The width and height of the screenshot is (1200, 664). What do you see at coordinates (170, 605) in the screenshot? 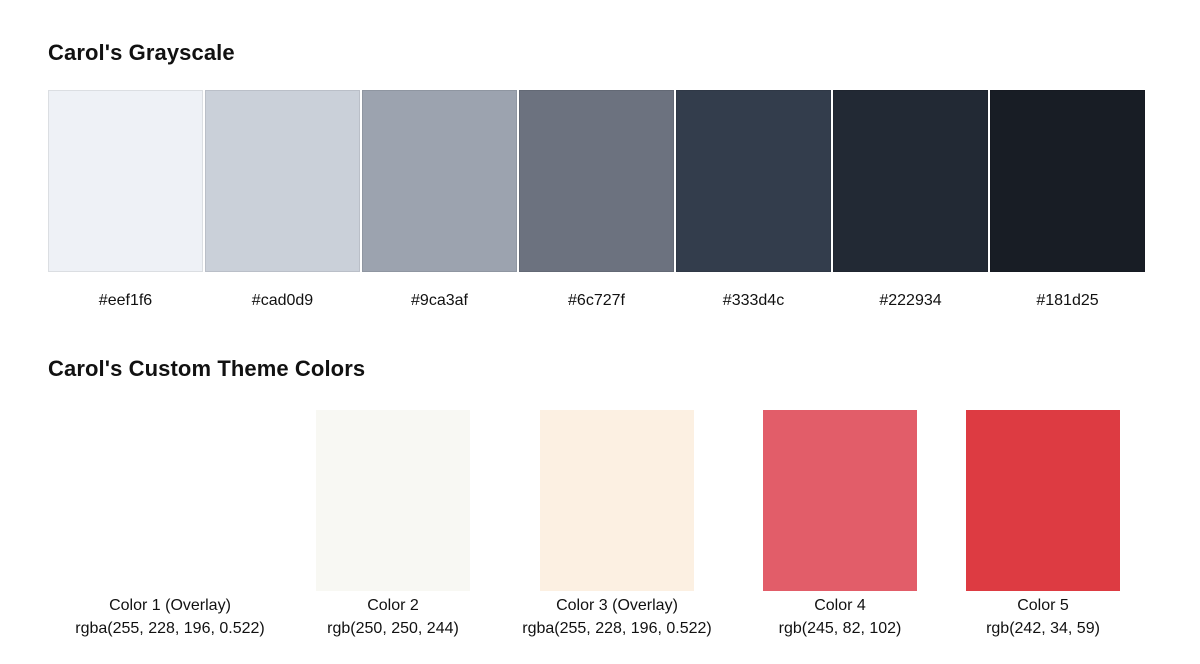
I see `theme-color-name: Color 1 (Overlay)` at bounding box center [170, 605].